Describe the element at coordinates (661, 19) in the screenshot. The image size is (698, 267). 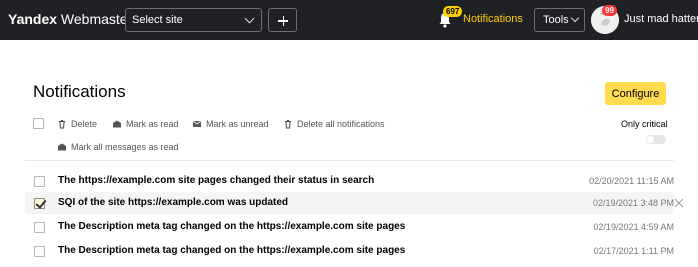
I see `username: Just mad hatter` at that location.